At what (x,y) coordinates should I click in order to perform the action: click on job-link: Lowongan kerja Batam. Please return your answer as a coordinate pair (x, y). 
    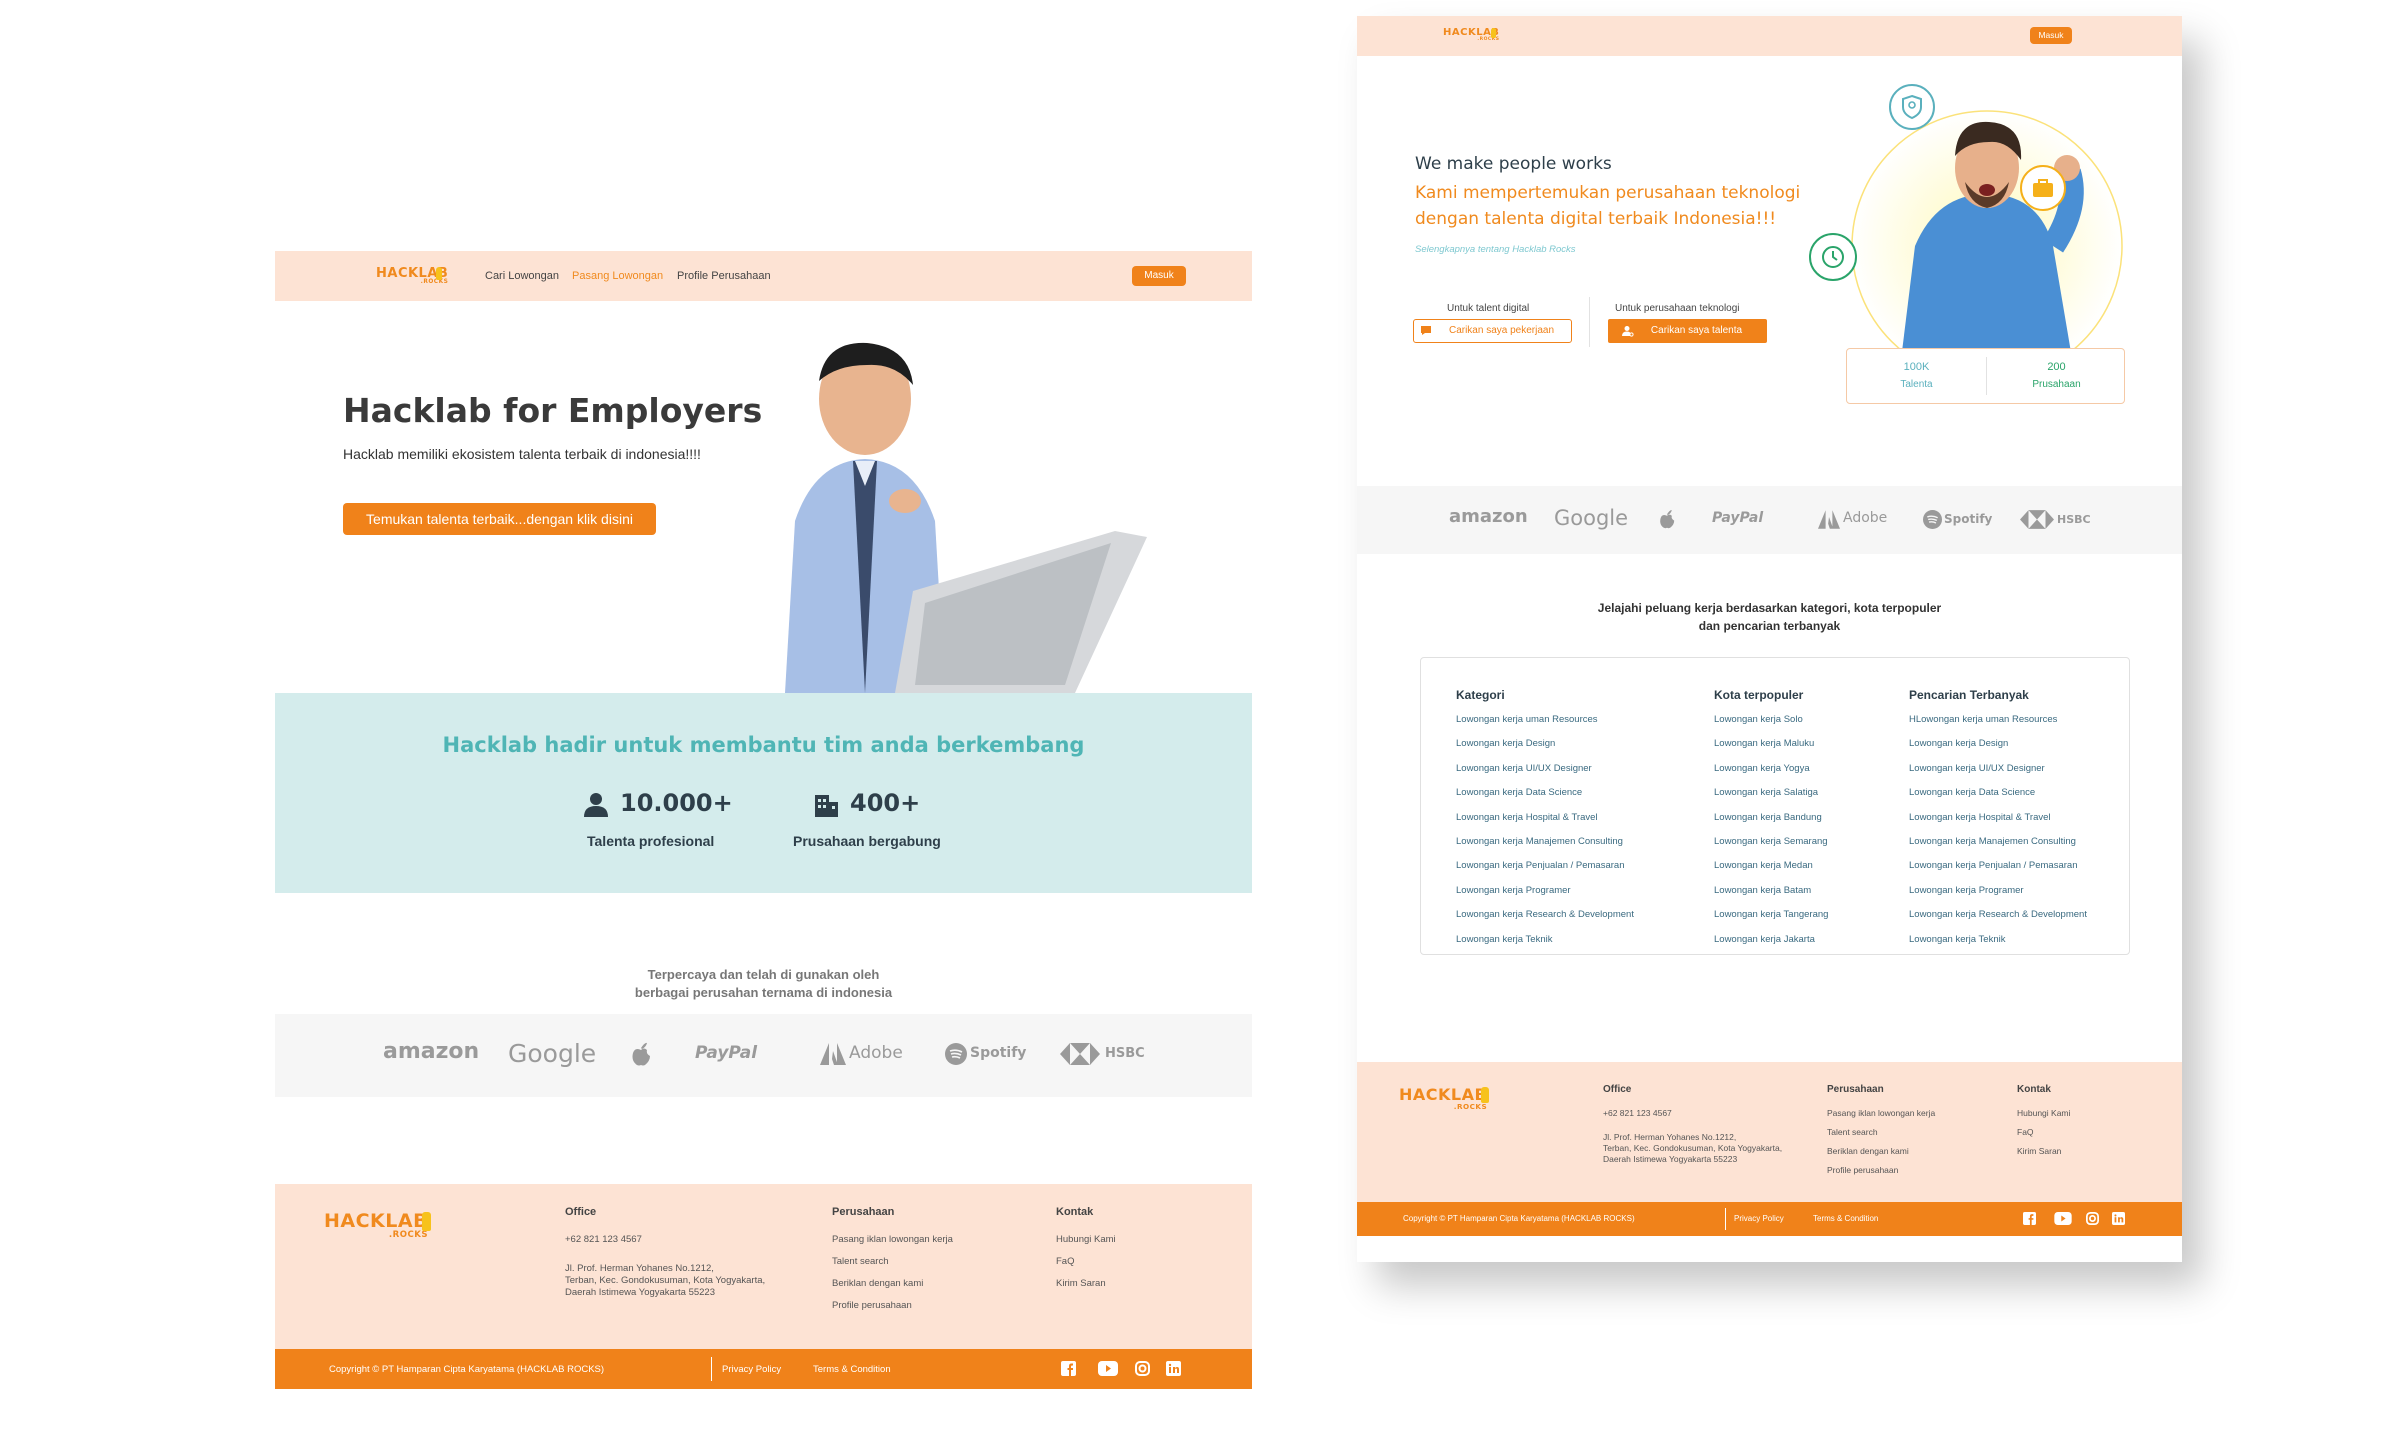
    Looking at the image, I should click on (1762, 890).